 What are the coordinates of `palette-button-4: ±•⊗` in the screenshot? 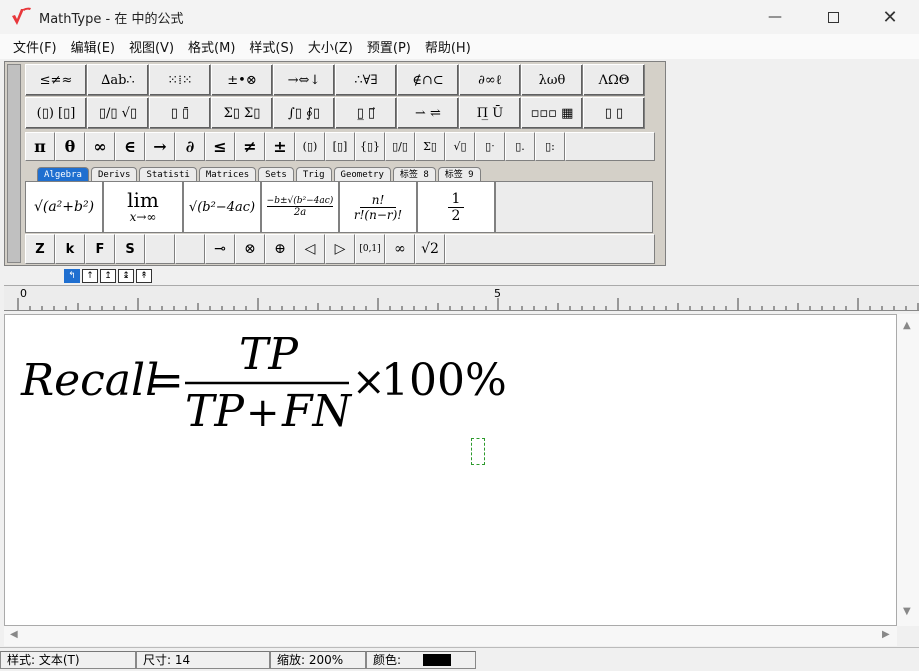 It's located at (242, 80).